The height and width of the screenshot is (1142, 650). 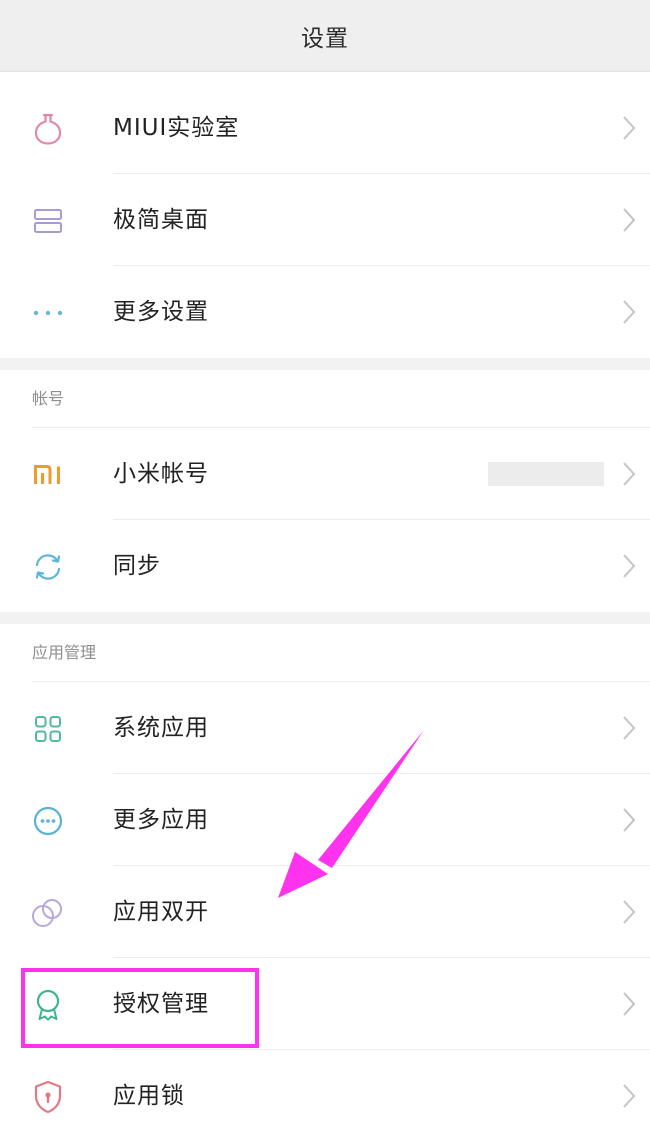 I want to click on settings-item-label: 同步, so click(x=137, y=566).